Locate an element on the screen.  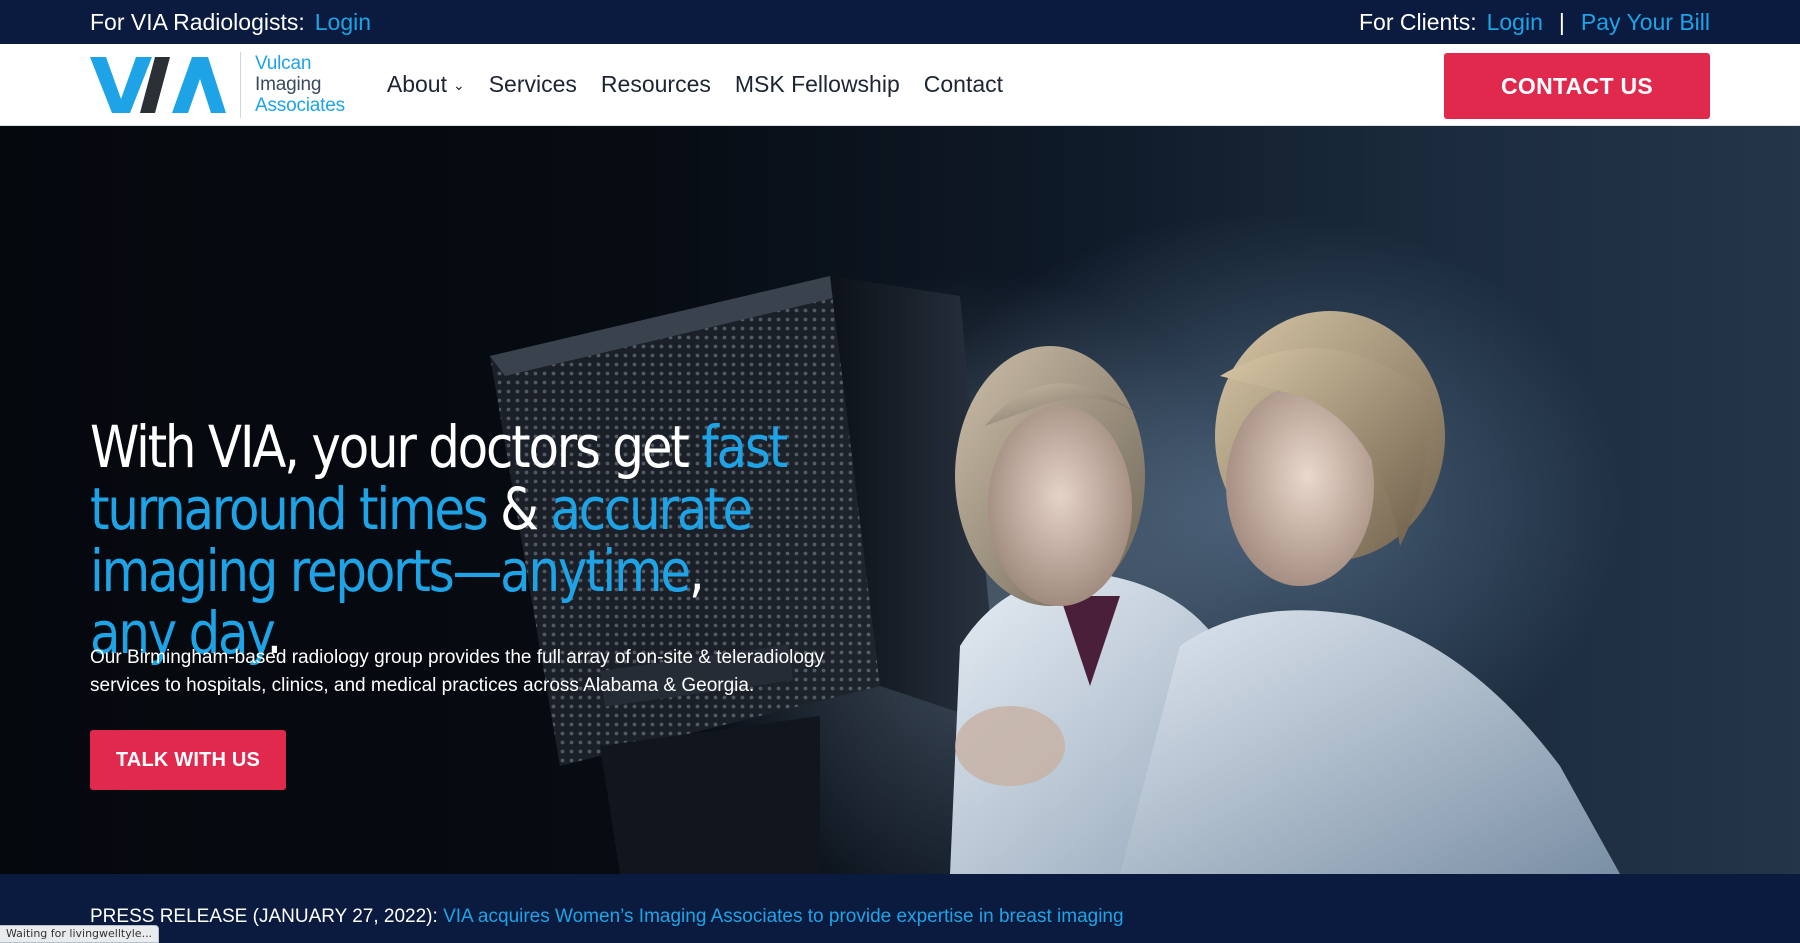
logo-divider is located at coordinates (240, 84).